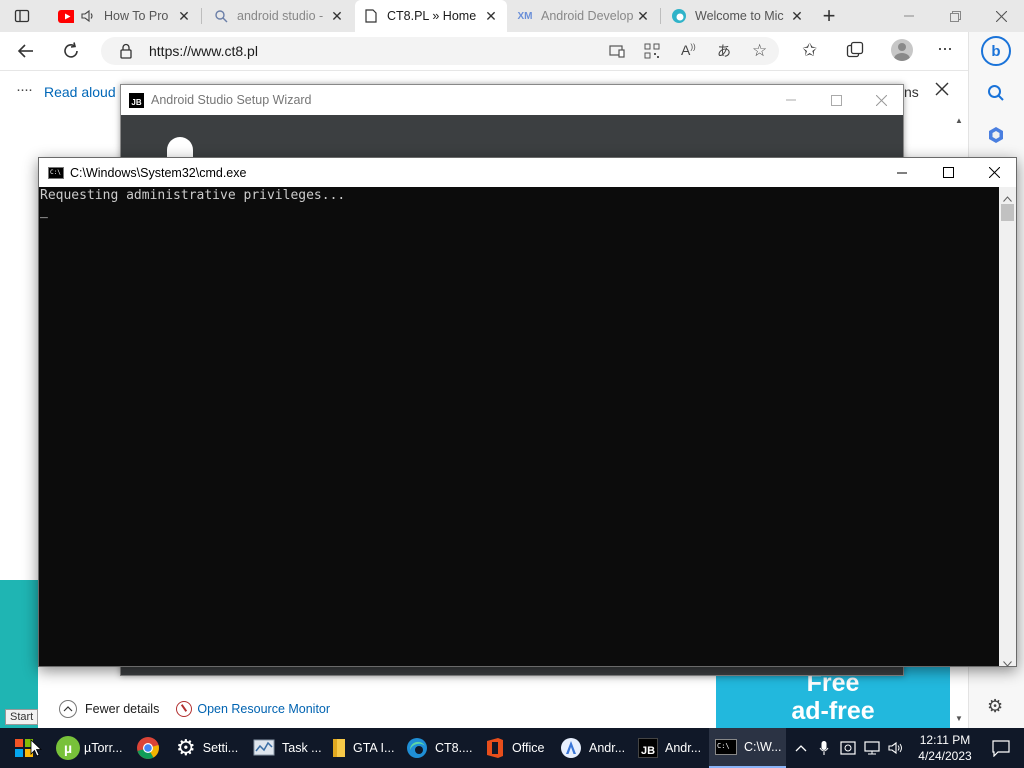  I want to click on back-button, so click(27, 51).